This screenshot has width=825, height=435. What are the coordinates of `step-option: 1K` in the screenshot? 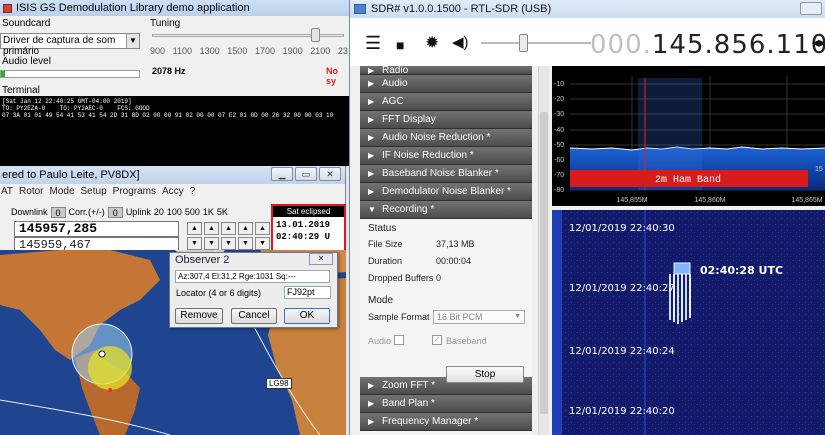 It's located at (208, 212).